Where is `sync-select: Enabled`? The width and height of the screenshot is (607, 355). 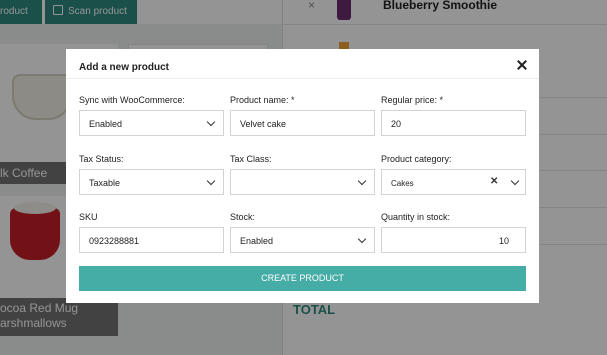 sync-select: Enabled is located at coordinates (151, 123).